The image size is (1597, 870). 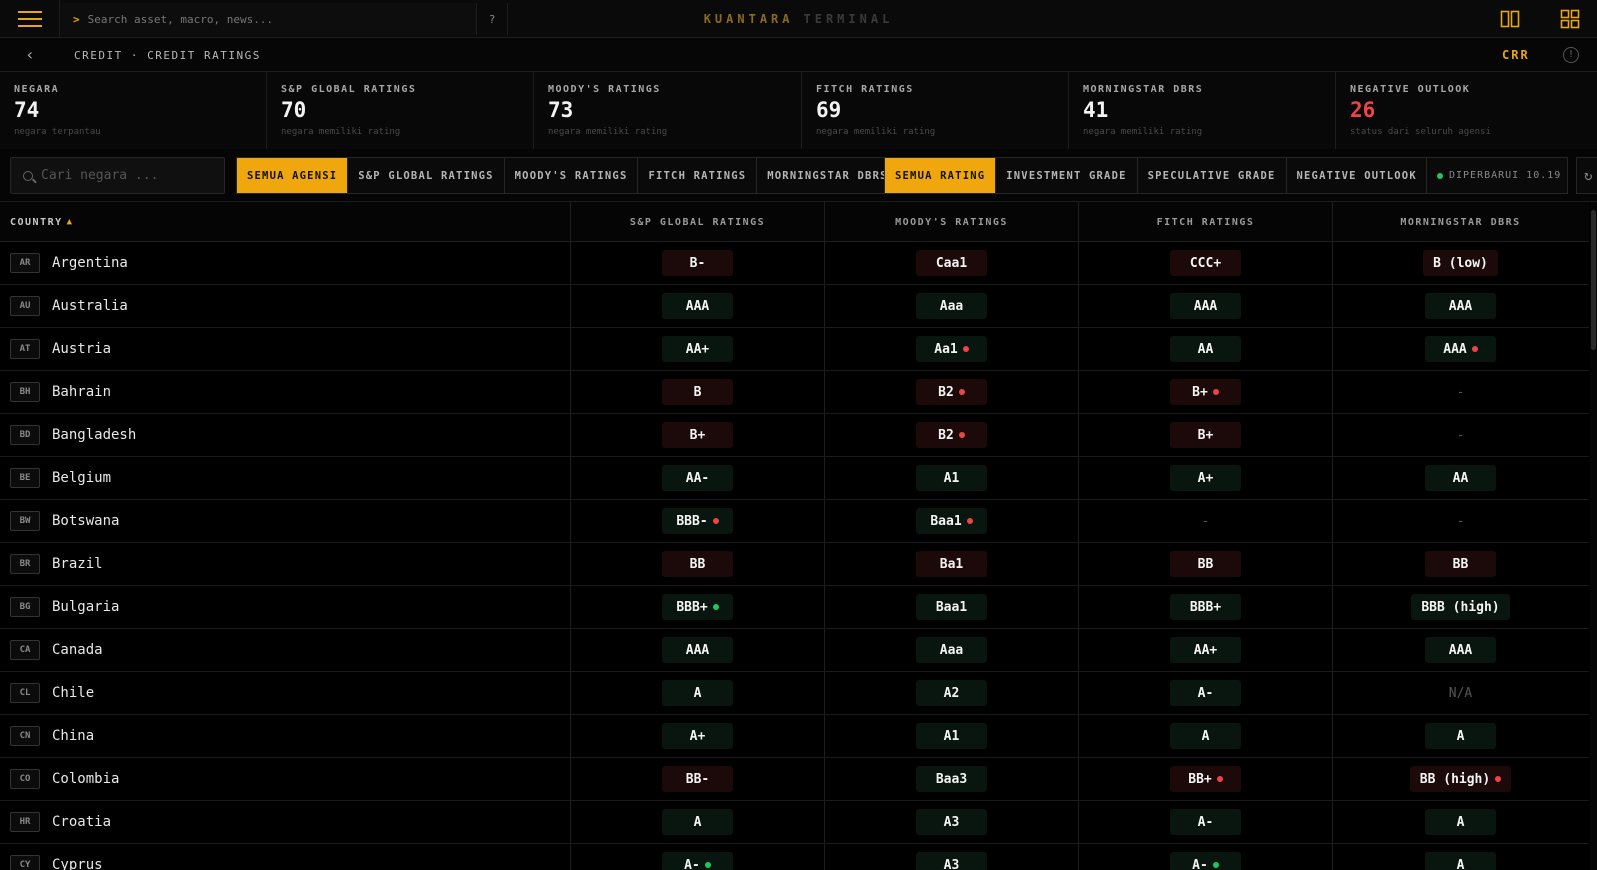 I want to click on rating-badge: A2, so click(x=951, y=693).